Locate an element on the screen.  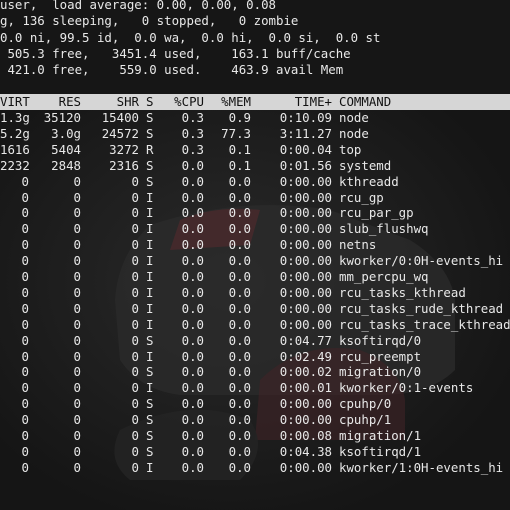
process-row: 0 0 0 I 0.0 0.0 0:00.00 rcu_par_gp is located at coordinates (255, 213).